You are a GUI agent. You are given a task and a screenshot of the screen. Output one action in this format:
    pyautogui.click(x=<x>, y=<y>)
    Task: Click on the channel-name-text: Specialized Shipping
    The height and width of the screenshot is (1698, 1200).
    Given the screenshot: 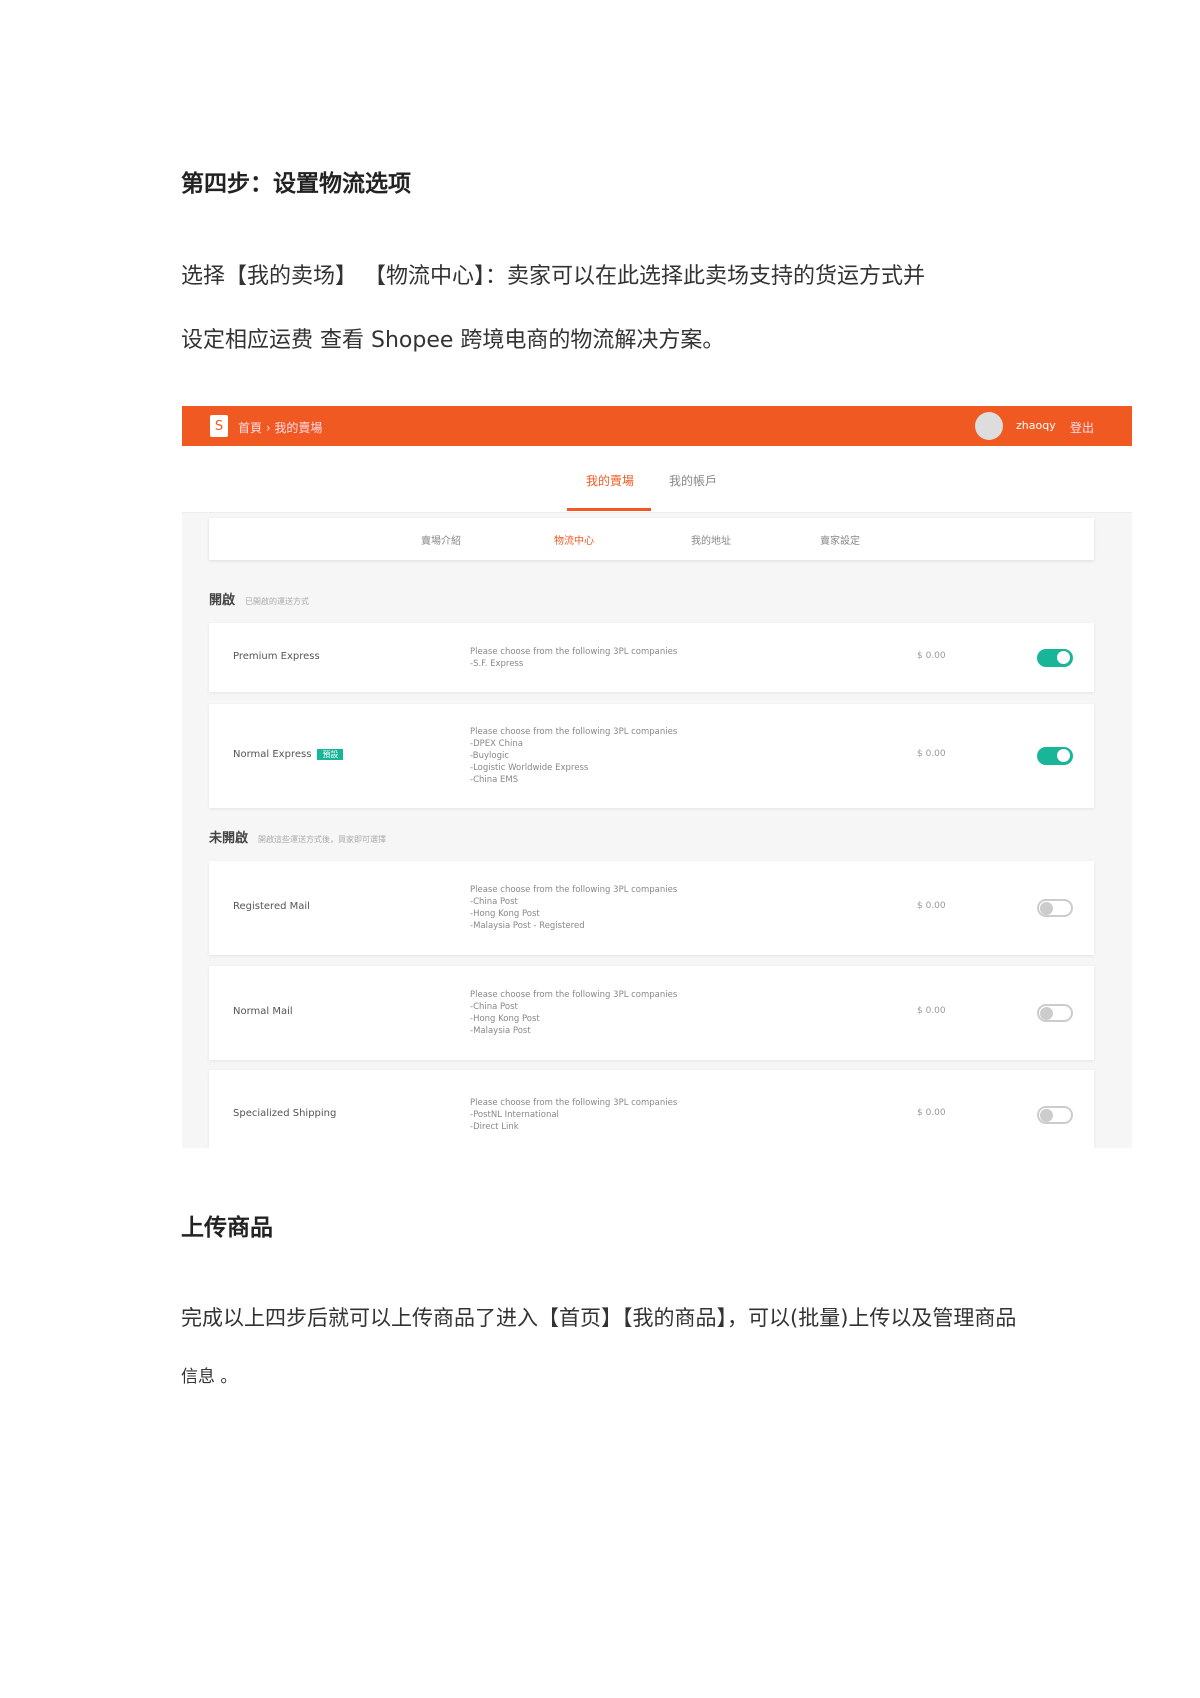 What is the action you would take?
    pyautogui.click(x=285, y=1113)
    